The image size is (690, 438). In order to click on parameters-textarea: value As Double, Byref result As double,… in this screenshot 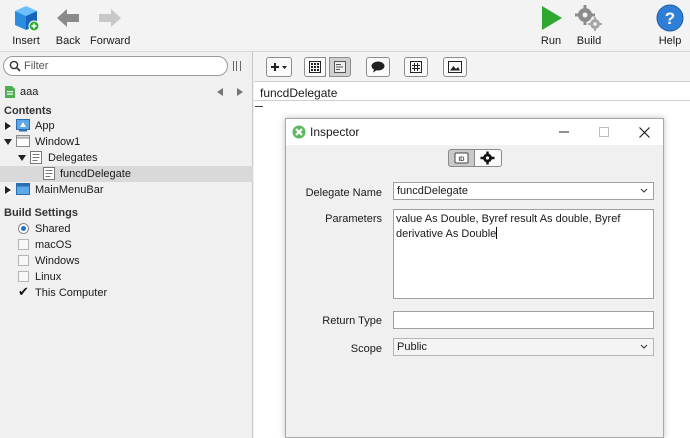, I will do `click(523, 254)`.